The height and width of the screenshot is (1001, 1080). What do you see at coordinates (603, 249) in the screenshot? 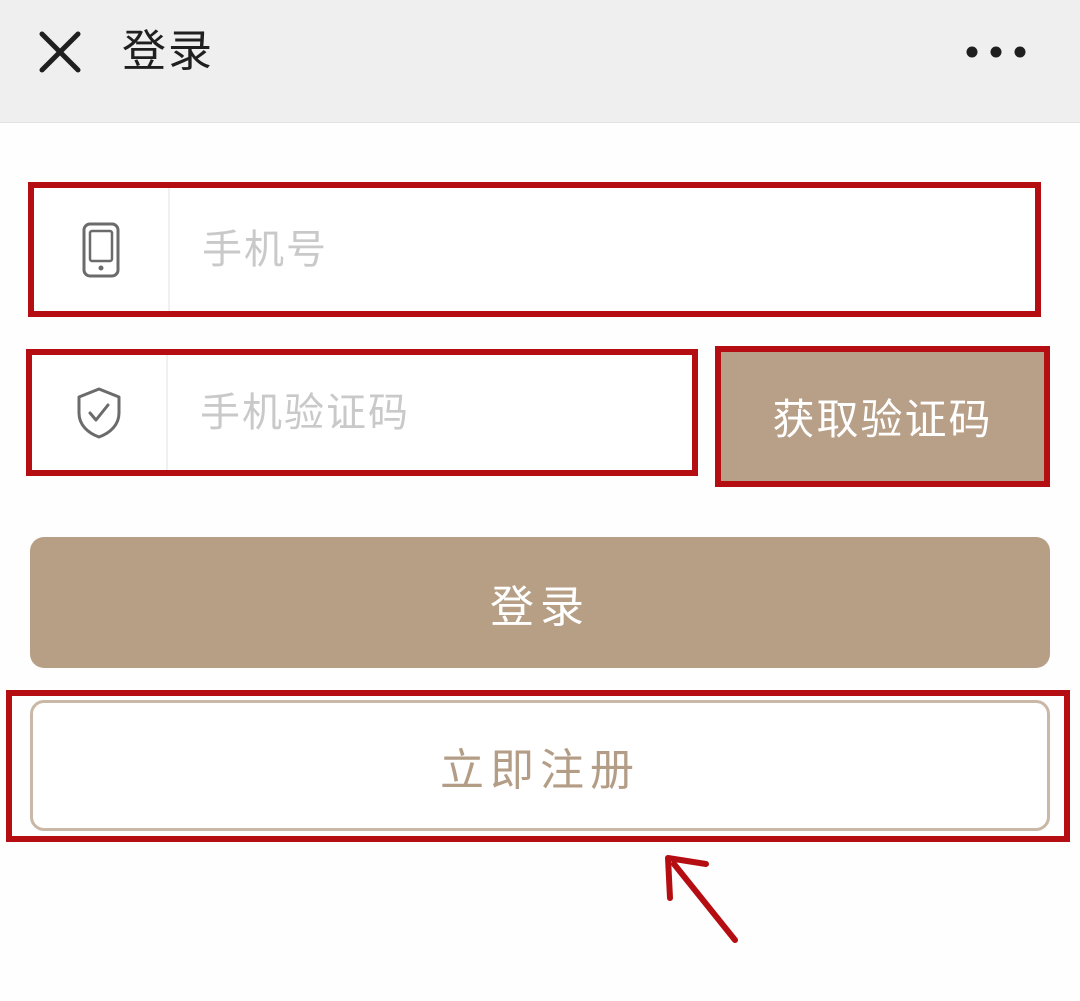
I see `phone-input` at bounding box center [603, 249].